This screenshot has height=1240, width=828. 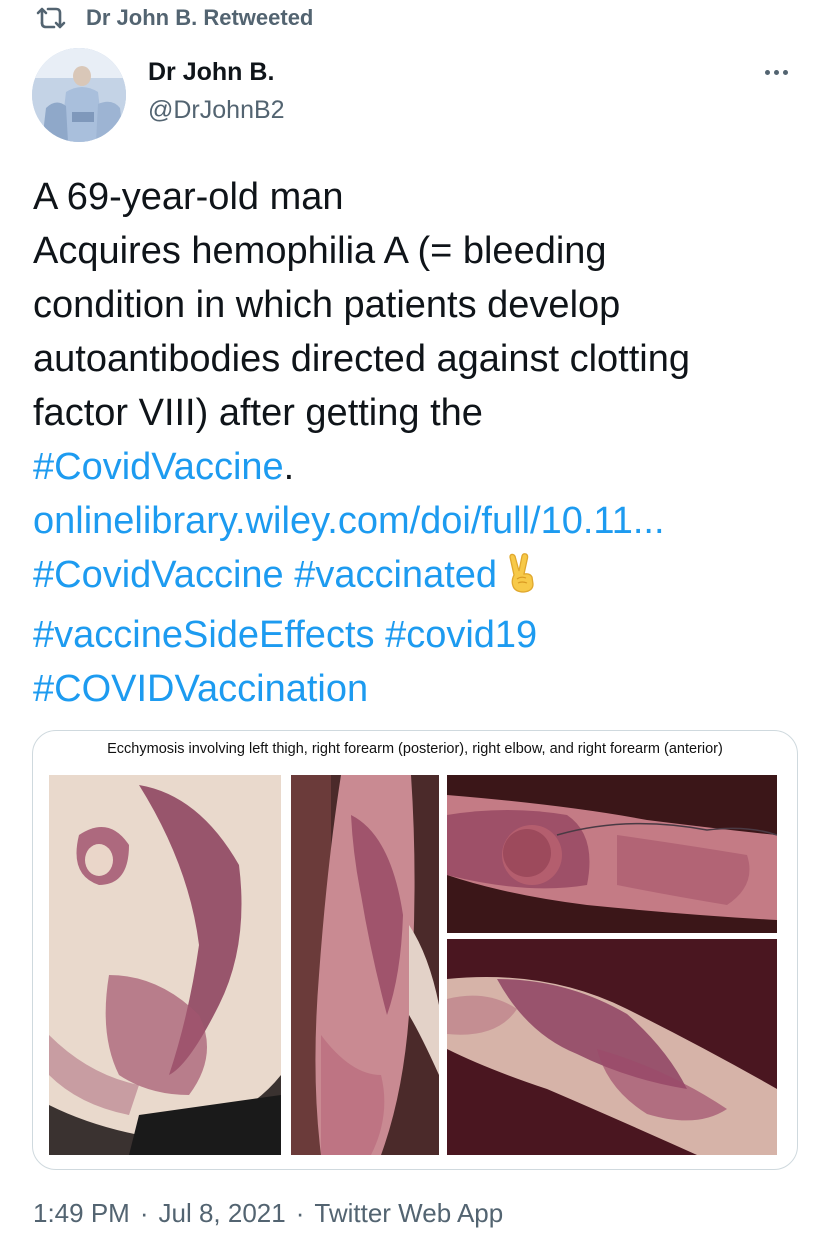 What do you see at coordinates (165, 965) in the screenshot?
I see `photo-left-thigh` at bounding box center [165, 965].